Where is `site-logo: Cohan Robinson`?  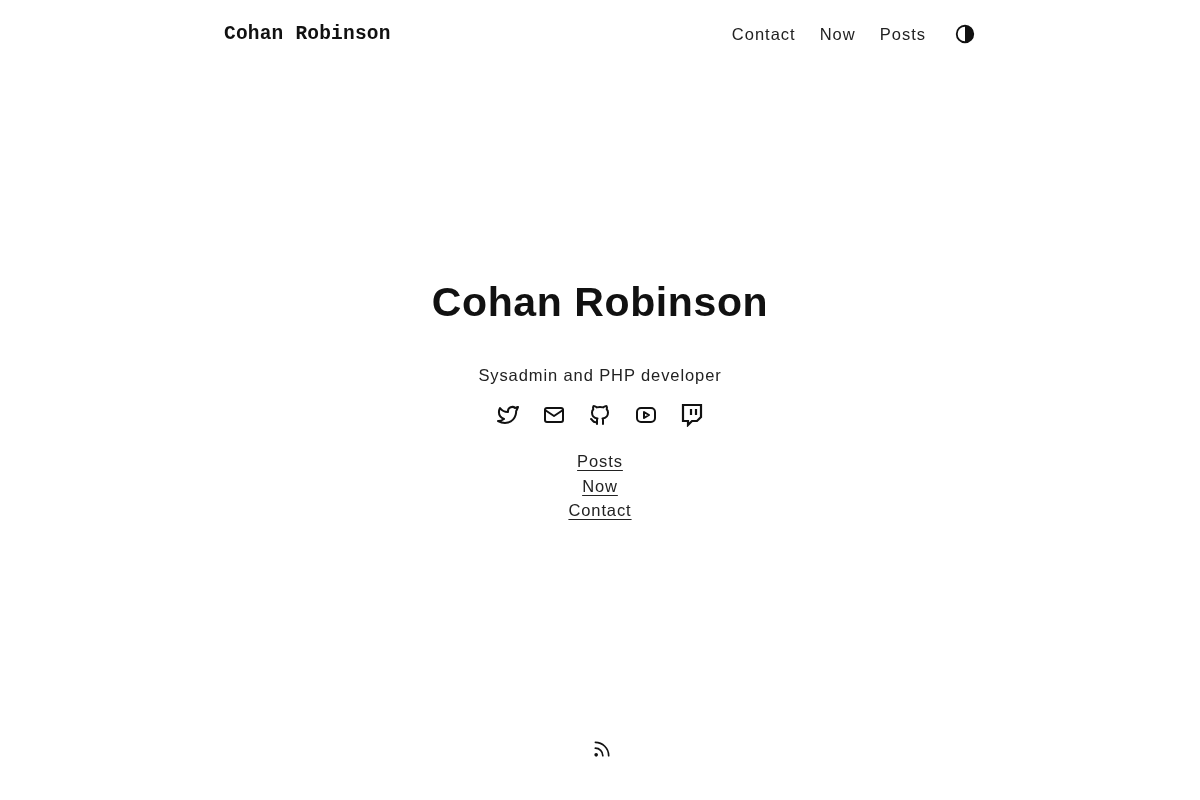
site-logo: Cohan Robinson is located at coordinates (307, 34).